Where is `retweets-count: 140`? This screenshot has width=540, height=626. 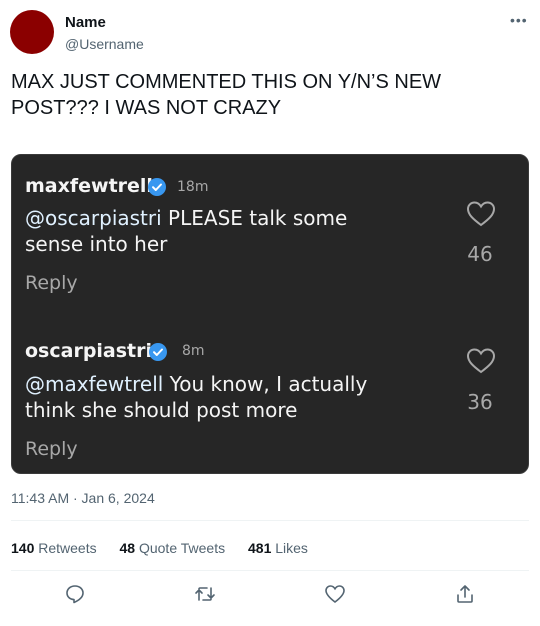
retweets-count: 140 is located at coordinates (23, 548).